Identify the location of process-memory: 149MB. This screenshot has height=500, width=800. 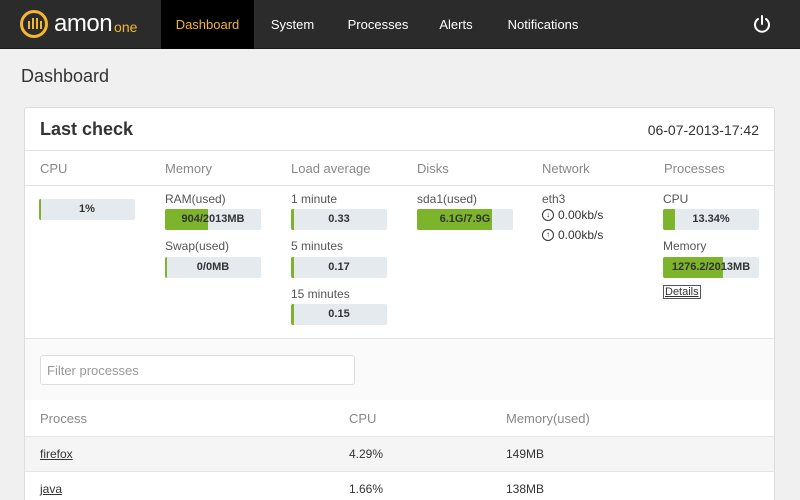
(525, 454).